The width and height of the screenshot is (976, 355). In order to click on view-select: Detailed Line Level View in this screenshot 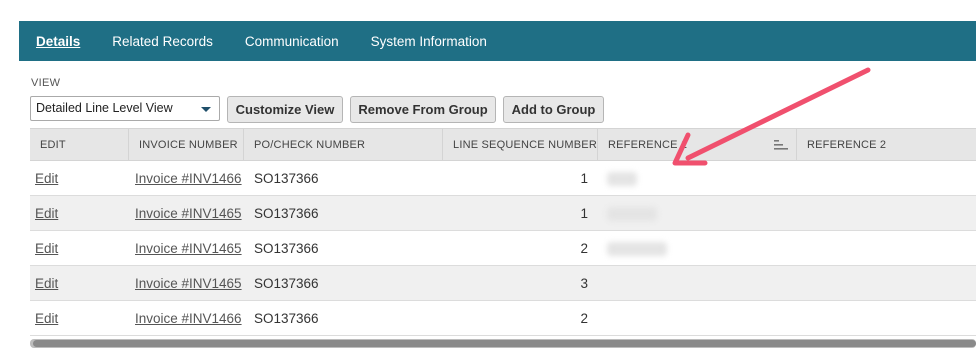, I will do `click(125, 108)`.